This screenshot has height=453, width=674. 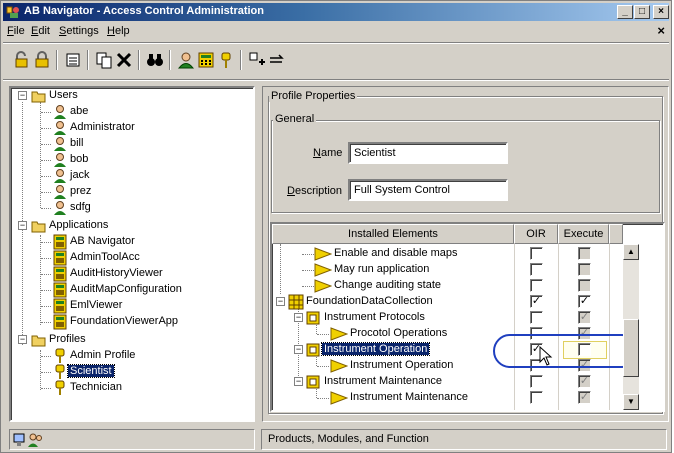 I want to click on column-header-oir: OIR, so click(x=536, y=234).